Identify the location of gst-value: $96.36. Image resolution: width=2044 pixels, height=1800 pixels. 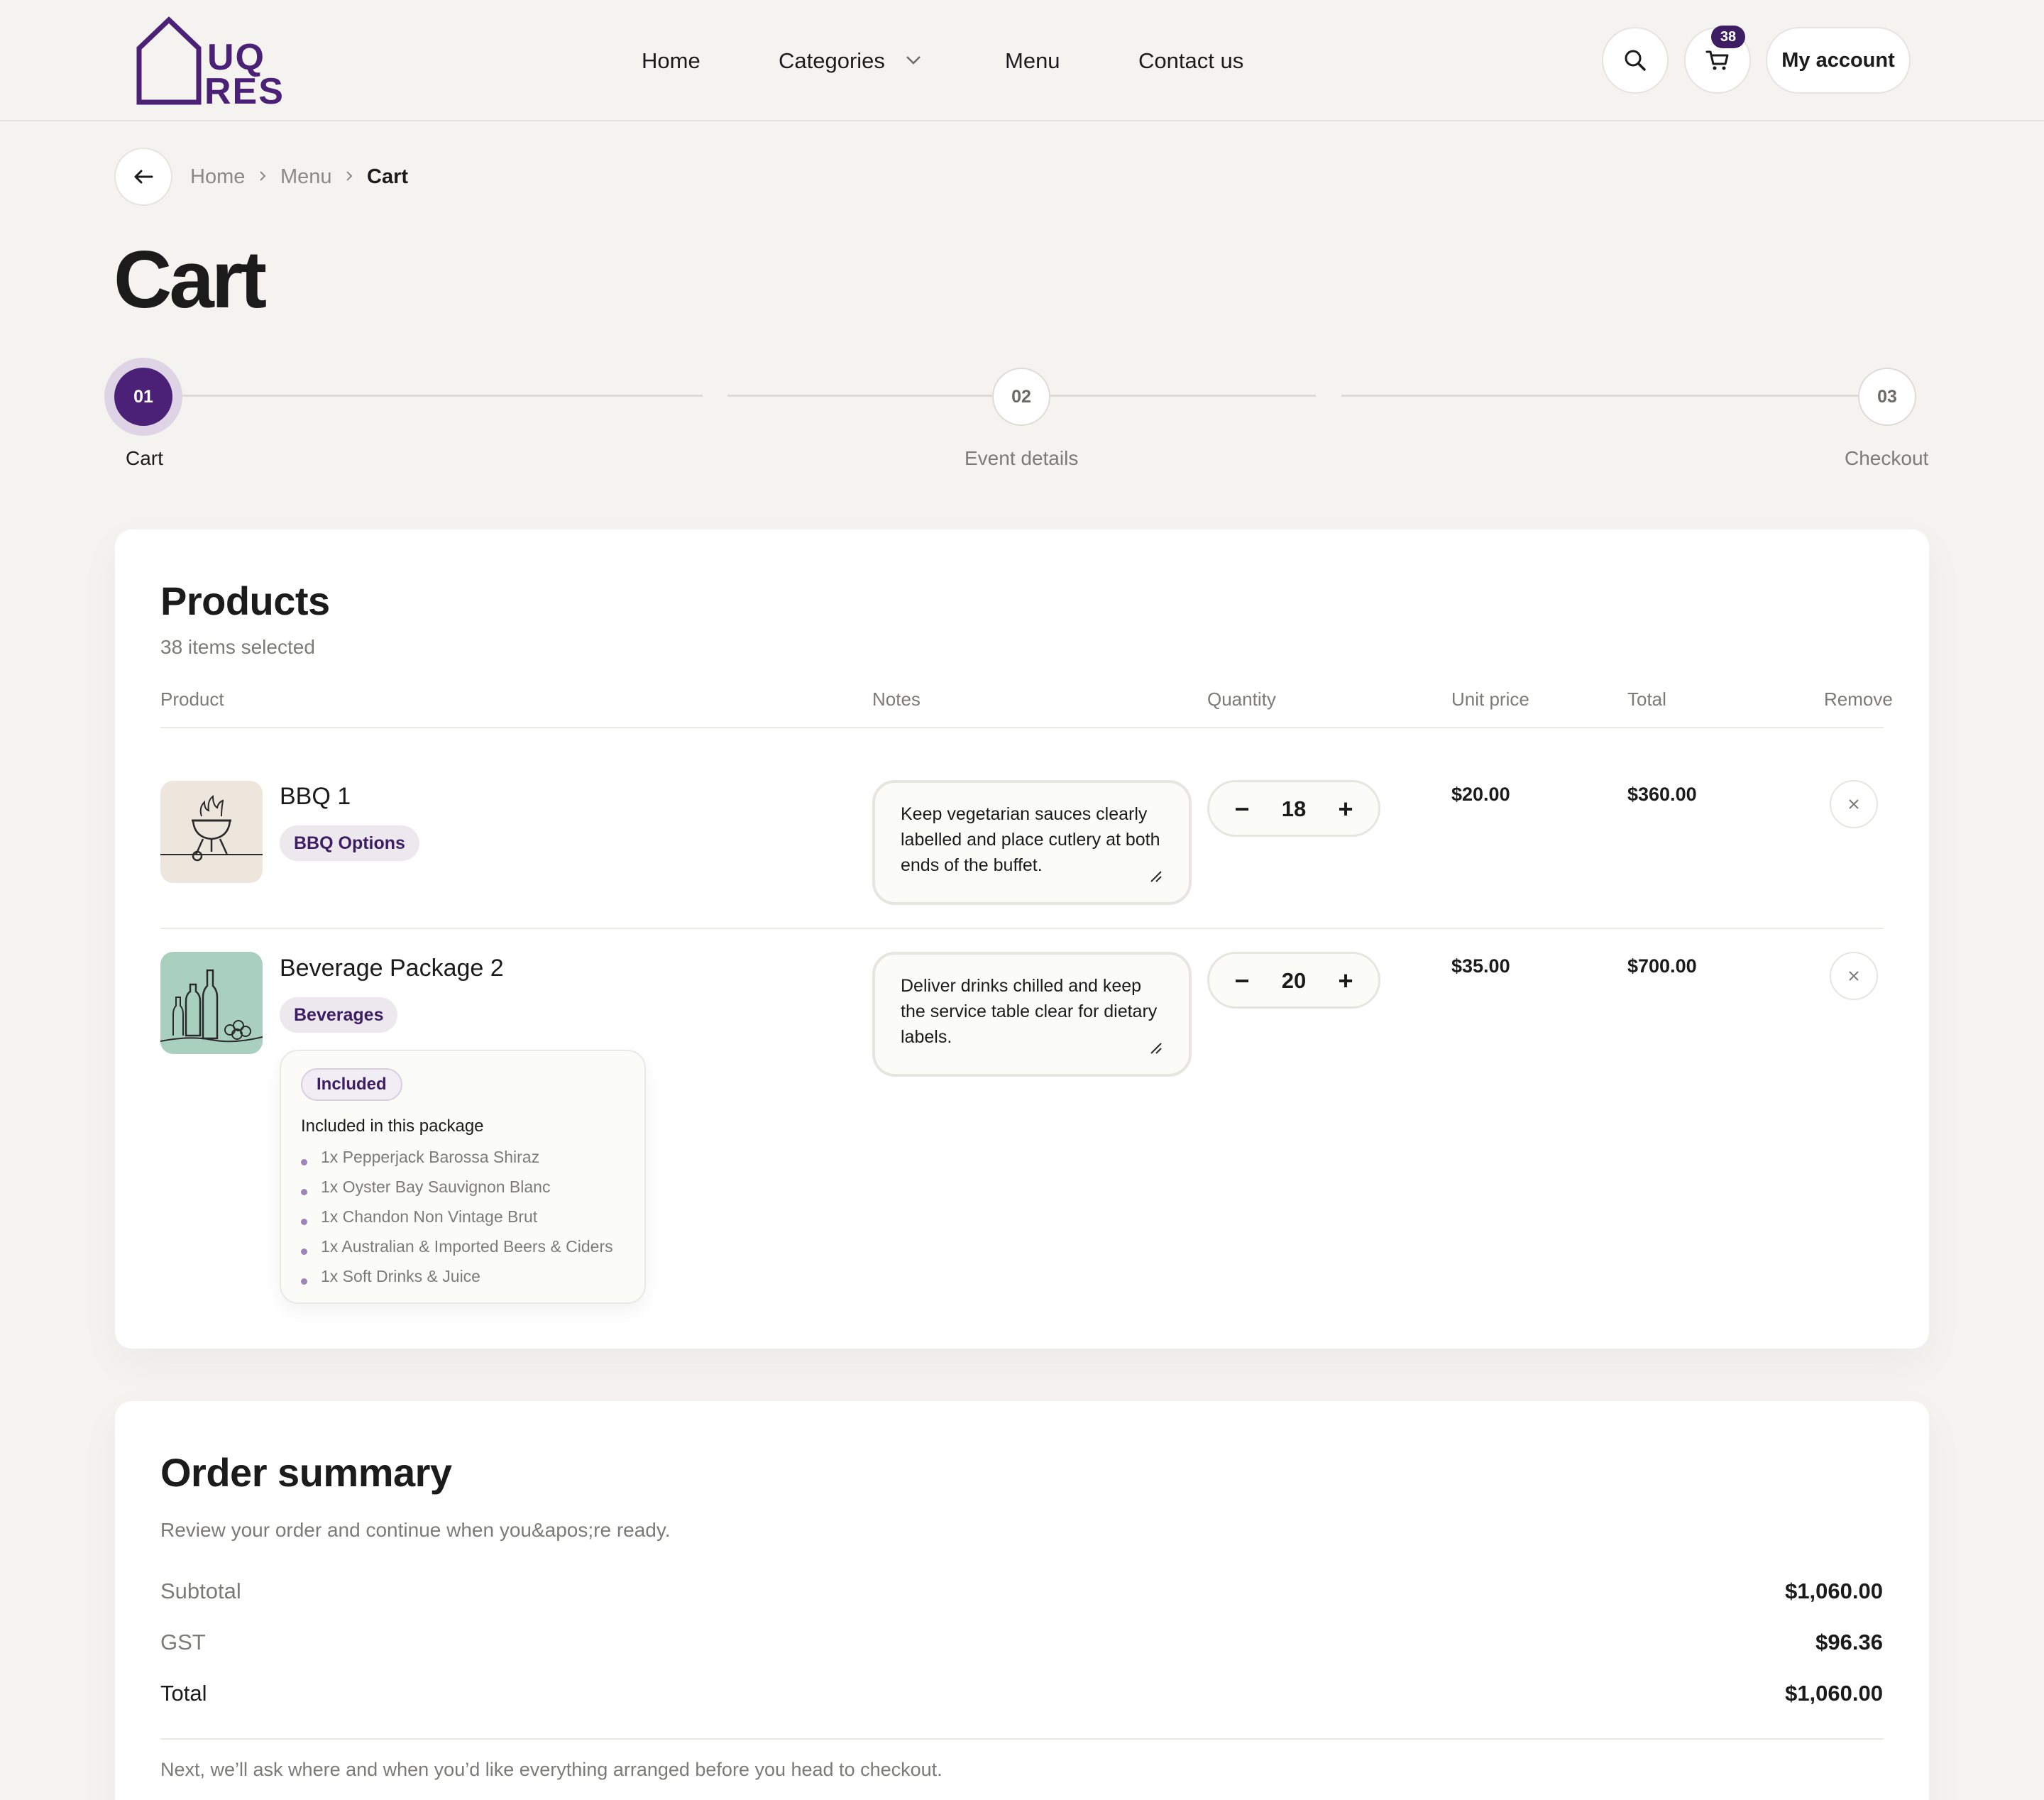
(1849, 1642).